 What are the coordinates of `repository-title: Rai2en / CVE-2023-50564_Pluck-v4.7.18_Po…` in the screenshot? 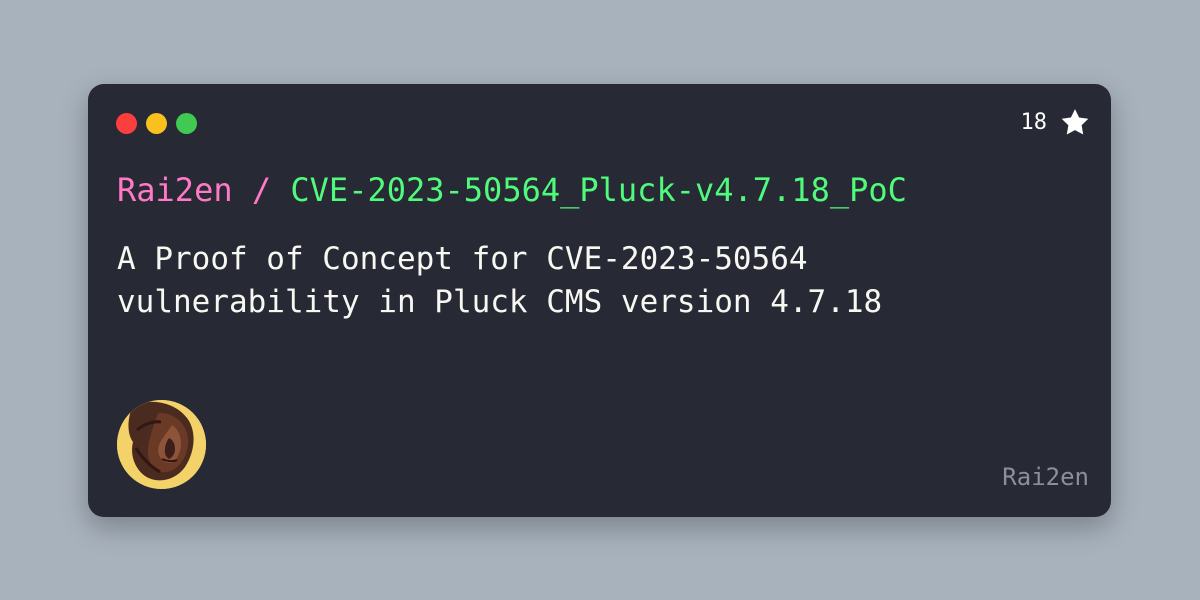 It's located at (512, 190).